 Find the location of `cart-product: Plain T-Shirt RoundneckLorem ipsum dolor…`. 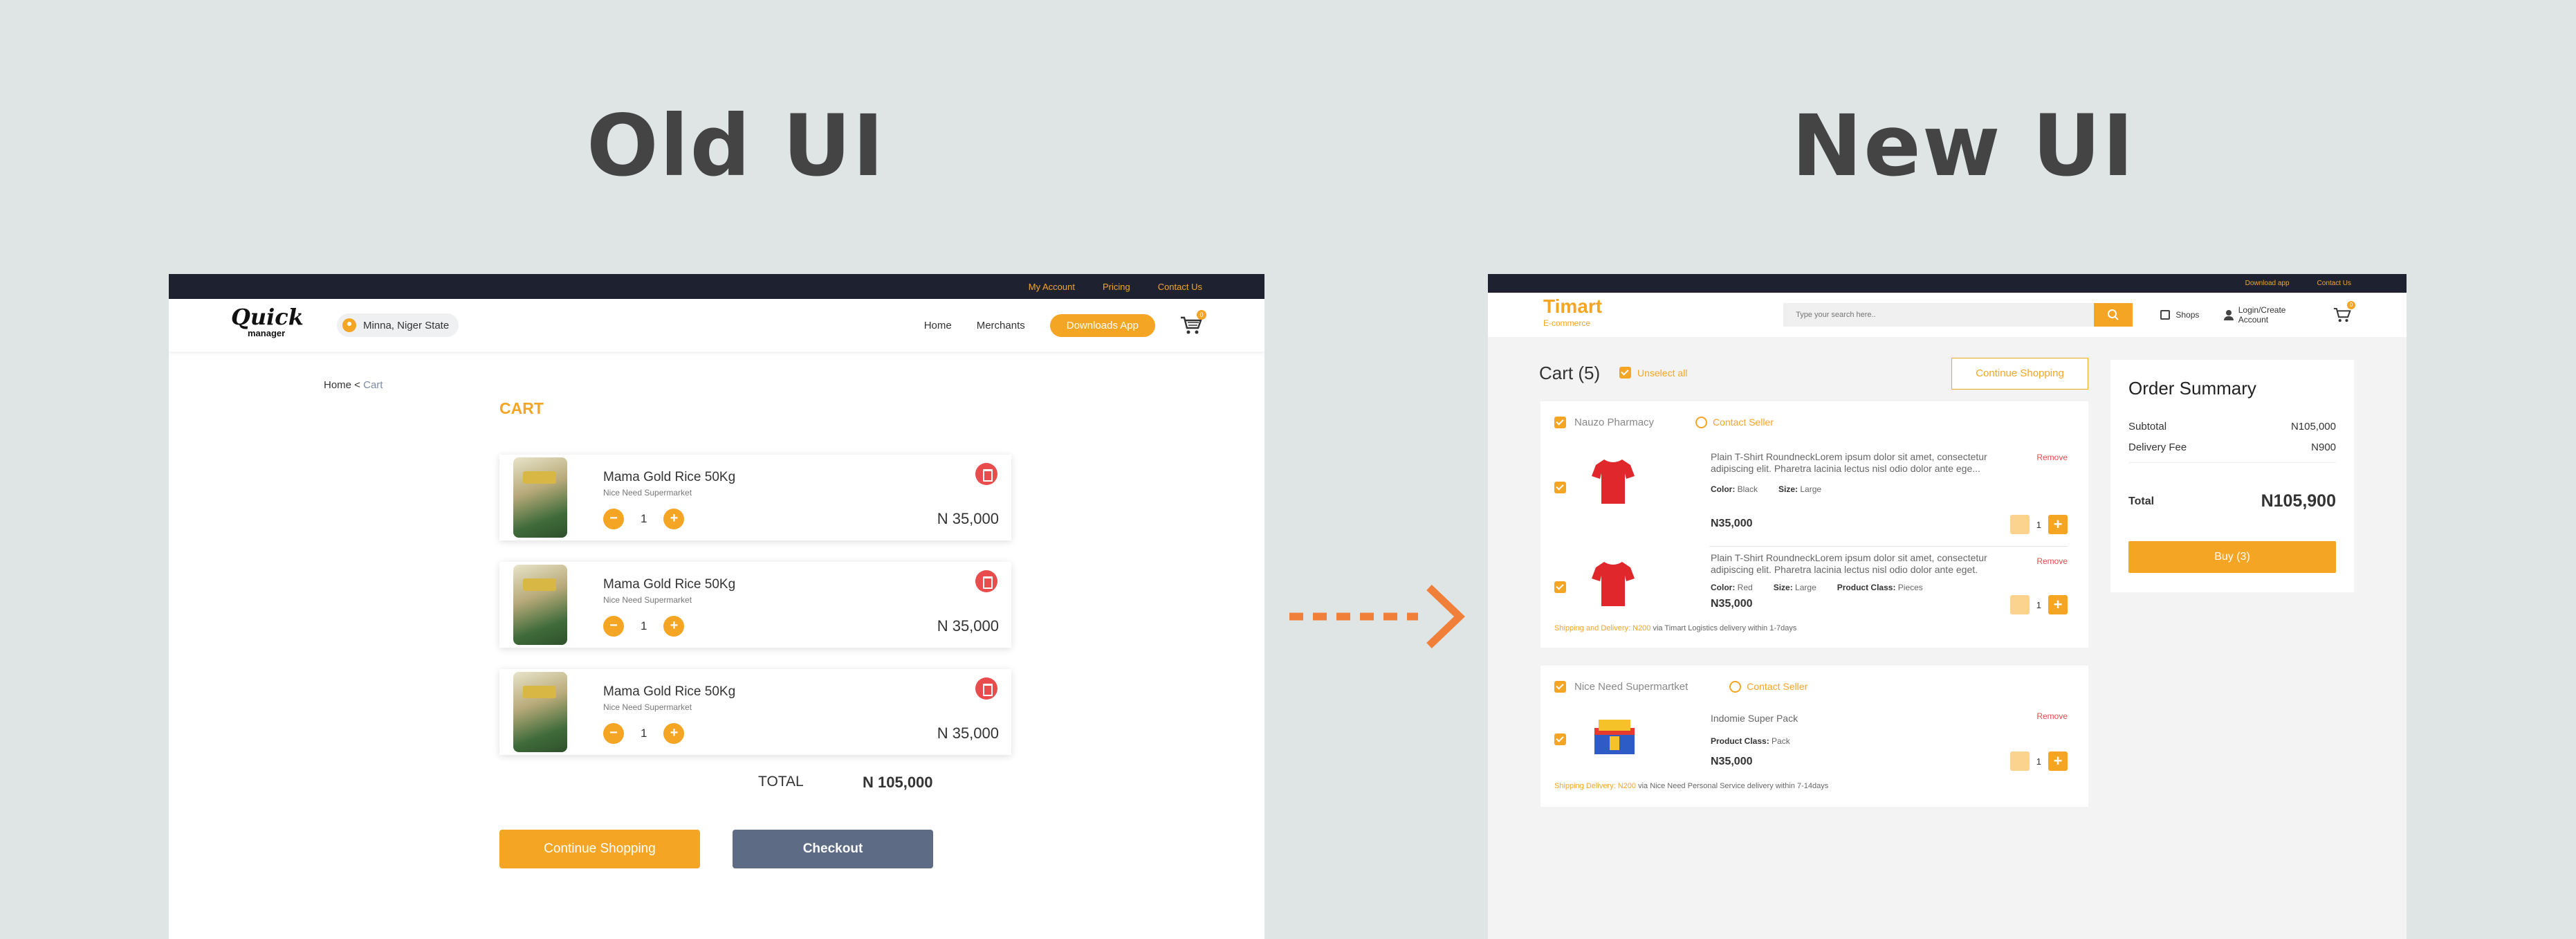

cart-product: Plain T-Shirt RoundneckLorem ipsum dolor… is located at coordinates (1814, 495).